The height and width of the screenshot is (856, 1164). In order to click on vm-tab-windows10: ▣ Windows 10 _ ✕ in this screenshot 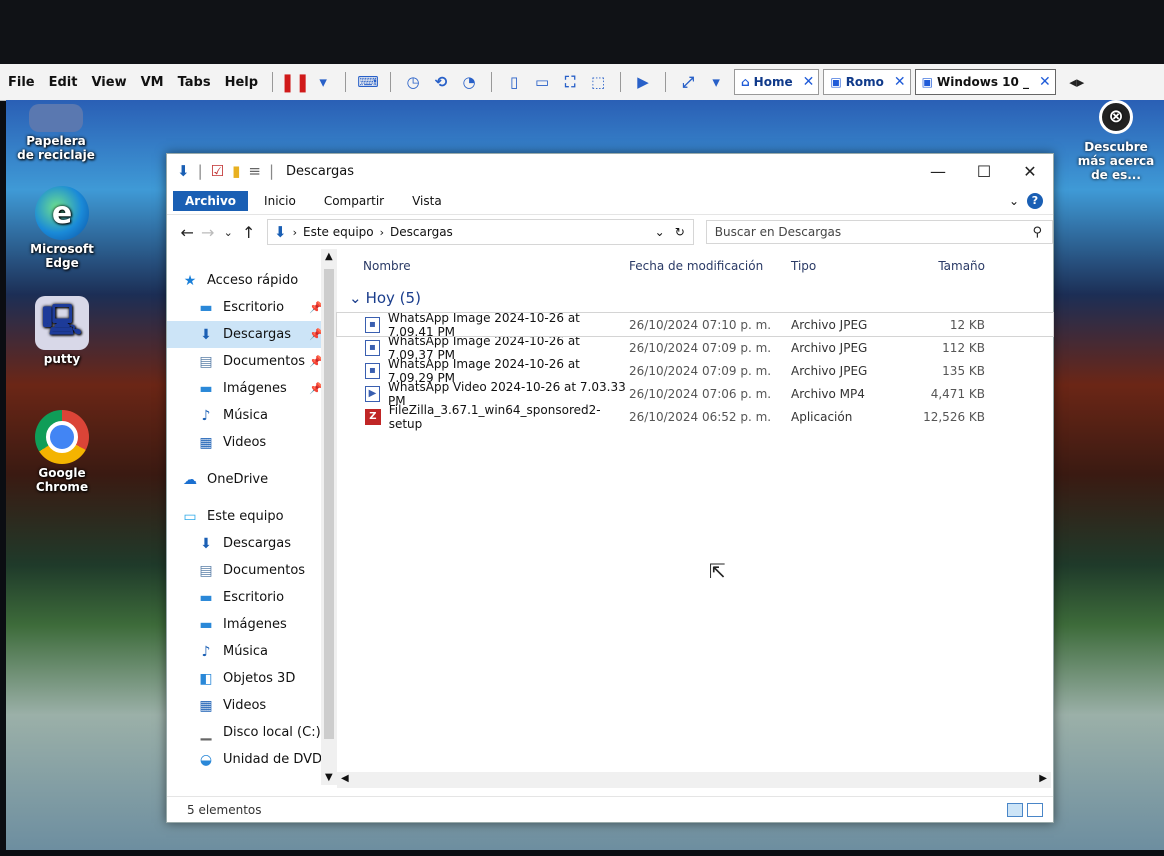, I will do `click(985, 82)`.